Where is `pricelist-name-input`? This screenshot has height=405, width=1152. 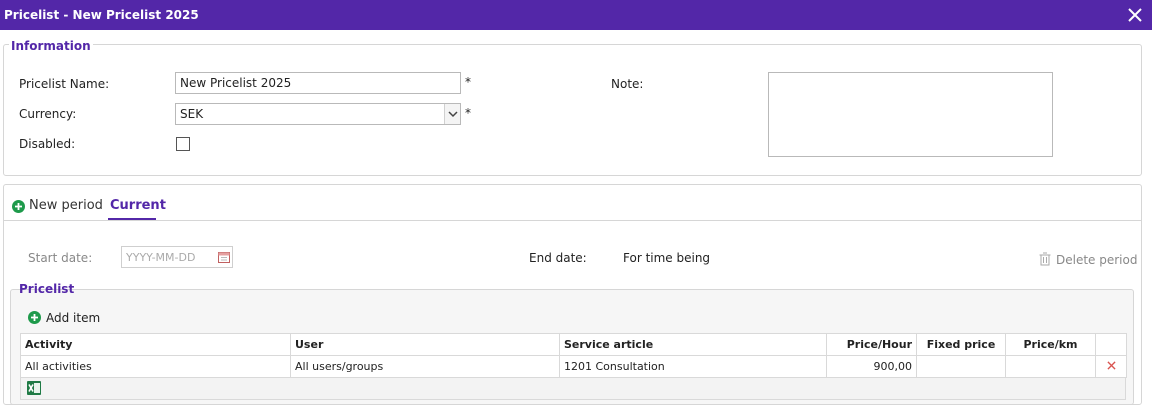 pricelist-name-input is located at coordinates (318, 83).